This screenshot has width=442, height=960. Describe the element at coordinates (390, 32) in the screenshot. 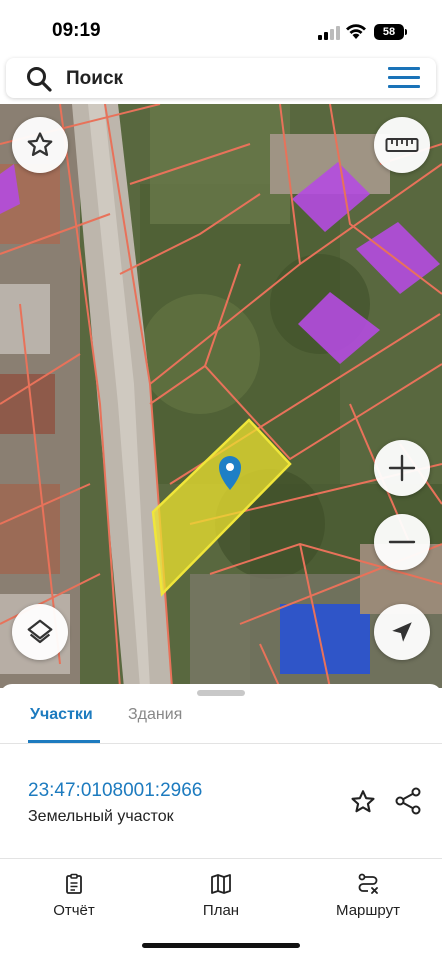

I see `battery-indicator: 58` at that location.